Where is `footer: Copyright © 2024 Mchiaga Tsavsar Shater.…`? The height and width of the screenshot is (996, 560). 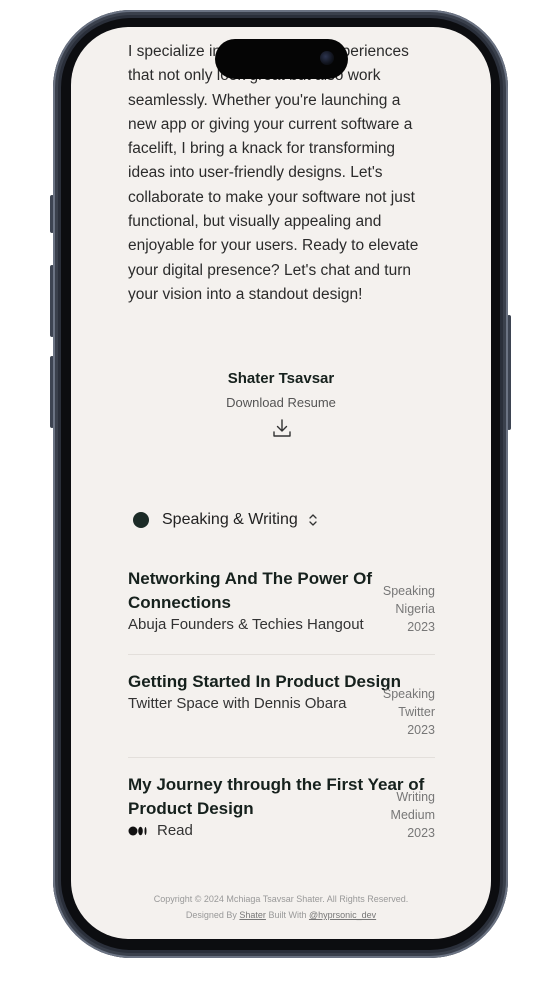
footer: Copyright © 2024 Mchiaga Tsavsar Shater.… is located at coordinates (281, 907).